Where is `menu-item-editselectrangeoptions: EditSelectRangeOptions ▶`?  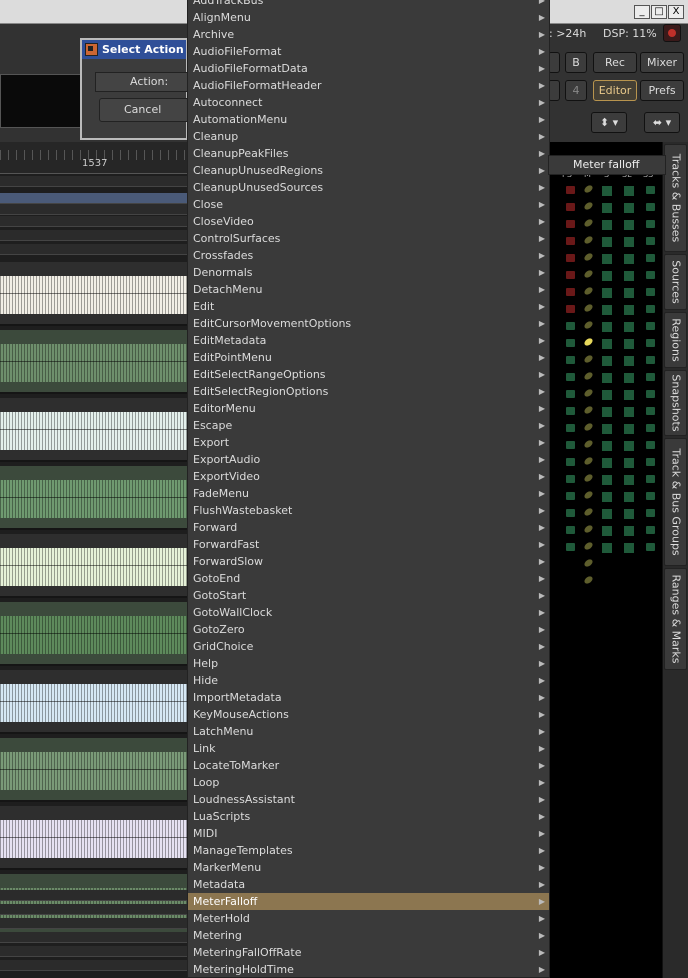
menu-item-editselectrangeoptions: EditSelectRangeOptions ▶ is located at coordinates (368, 374).